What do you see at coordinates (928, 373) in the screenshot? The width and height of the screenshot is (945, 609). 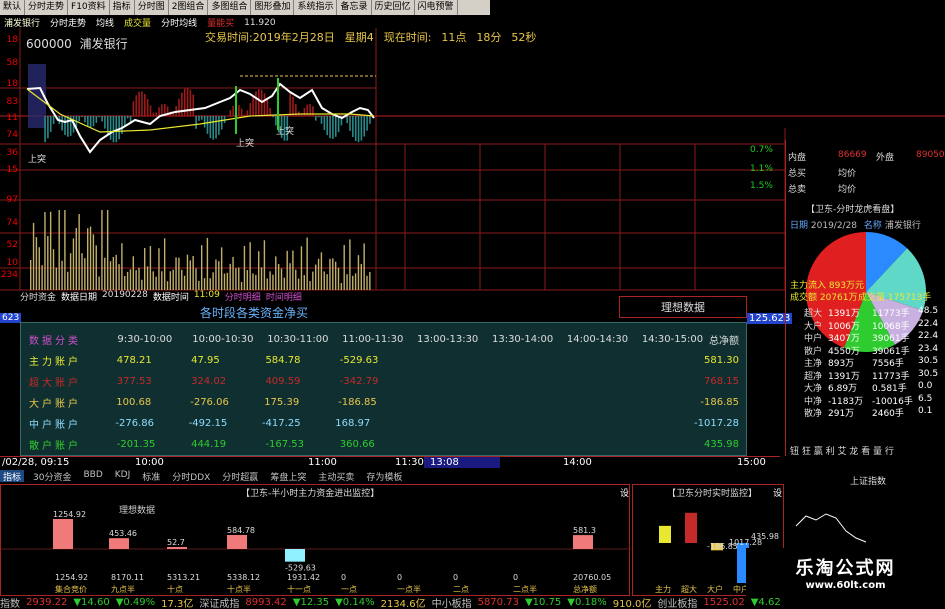 I see `rp-list-cell: 30.5` at bounding box center [928, 373].